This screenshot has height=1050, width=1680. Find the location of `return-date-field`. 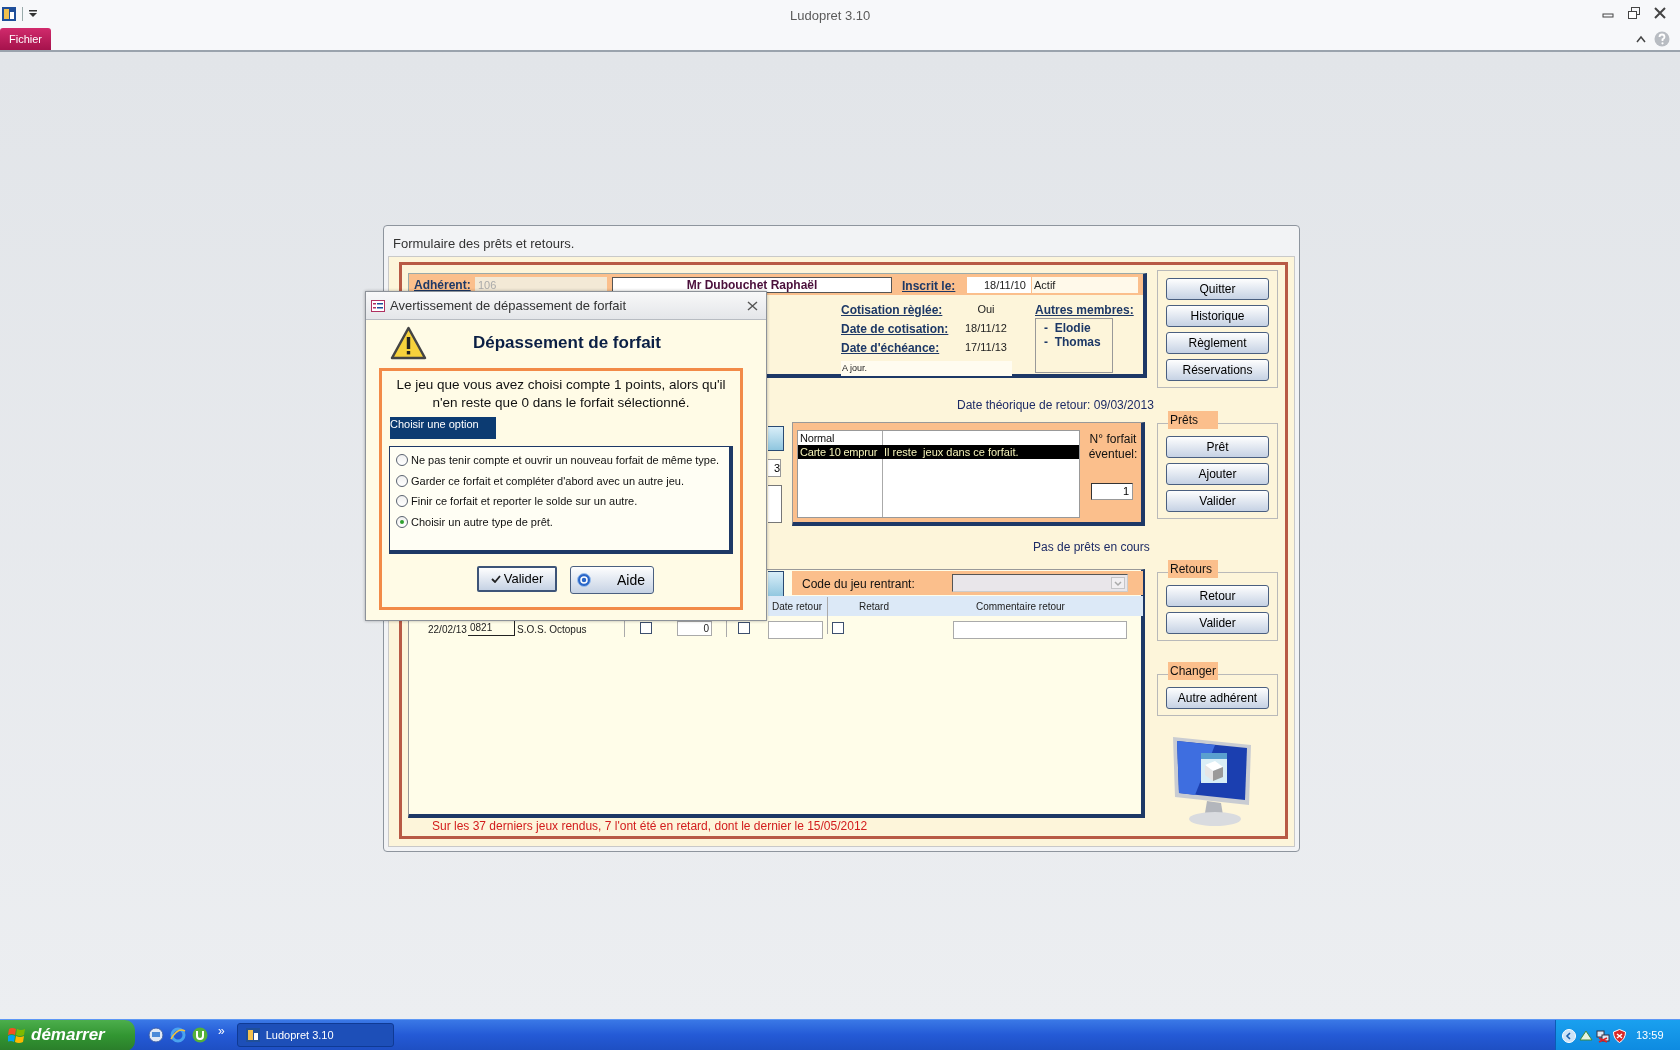

return-date-field is located at coordinates (795, 630).